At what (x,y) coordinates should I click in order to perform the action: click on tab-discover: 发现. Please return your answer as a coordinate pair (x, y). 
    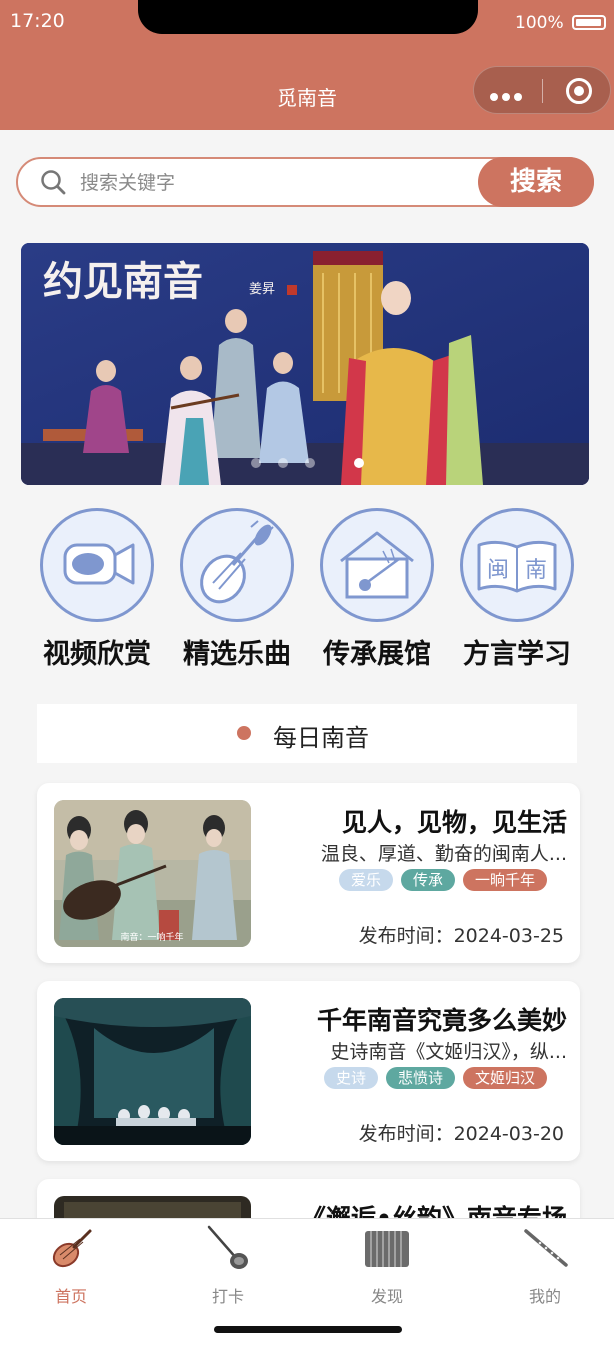
    Looking at the image, I should click on (387, 1263).